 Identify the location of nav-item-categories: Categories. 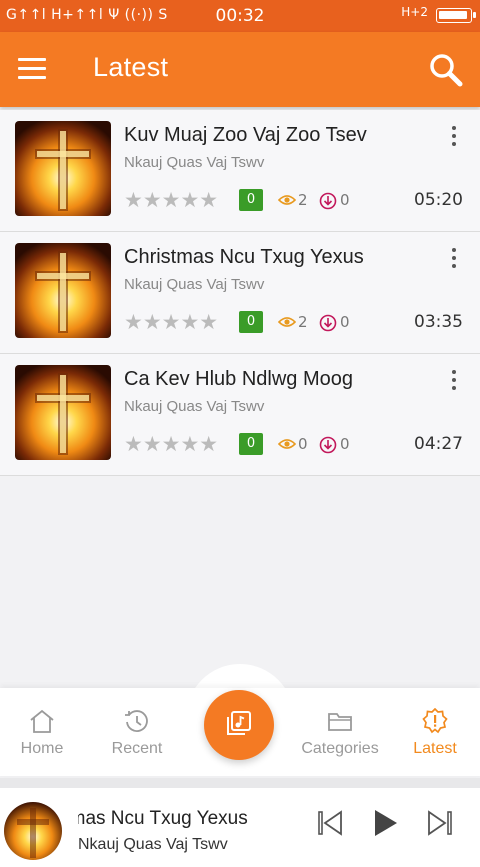
(340, 733).